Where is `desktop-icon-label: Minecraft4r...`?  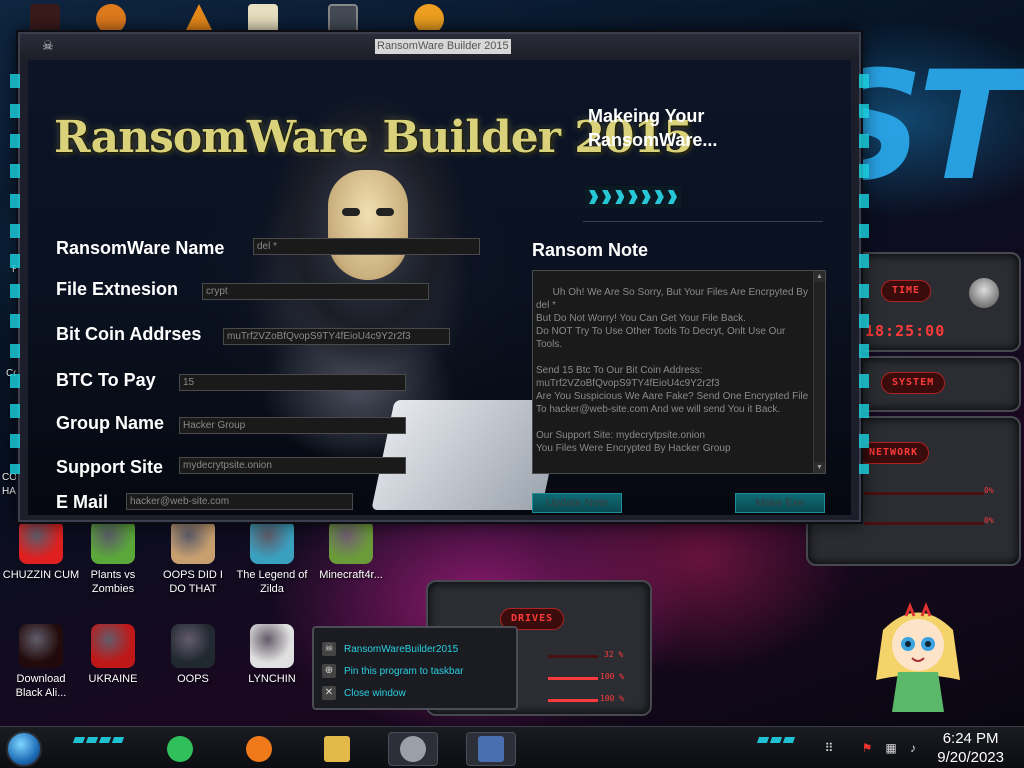
desktop-icon-label: Minecraft4r... is located at coordinates (351, 575).